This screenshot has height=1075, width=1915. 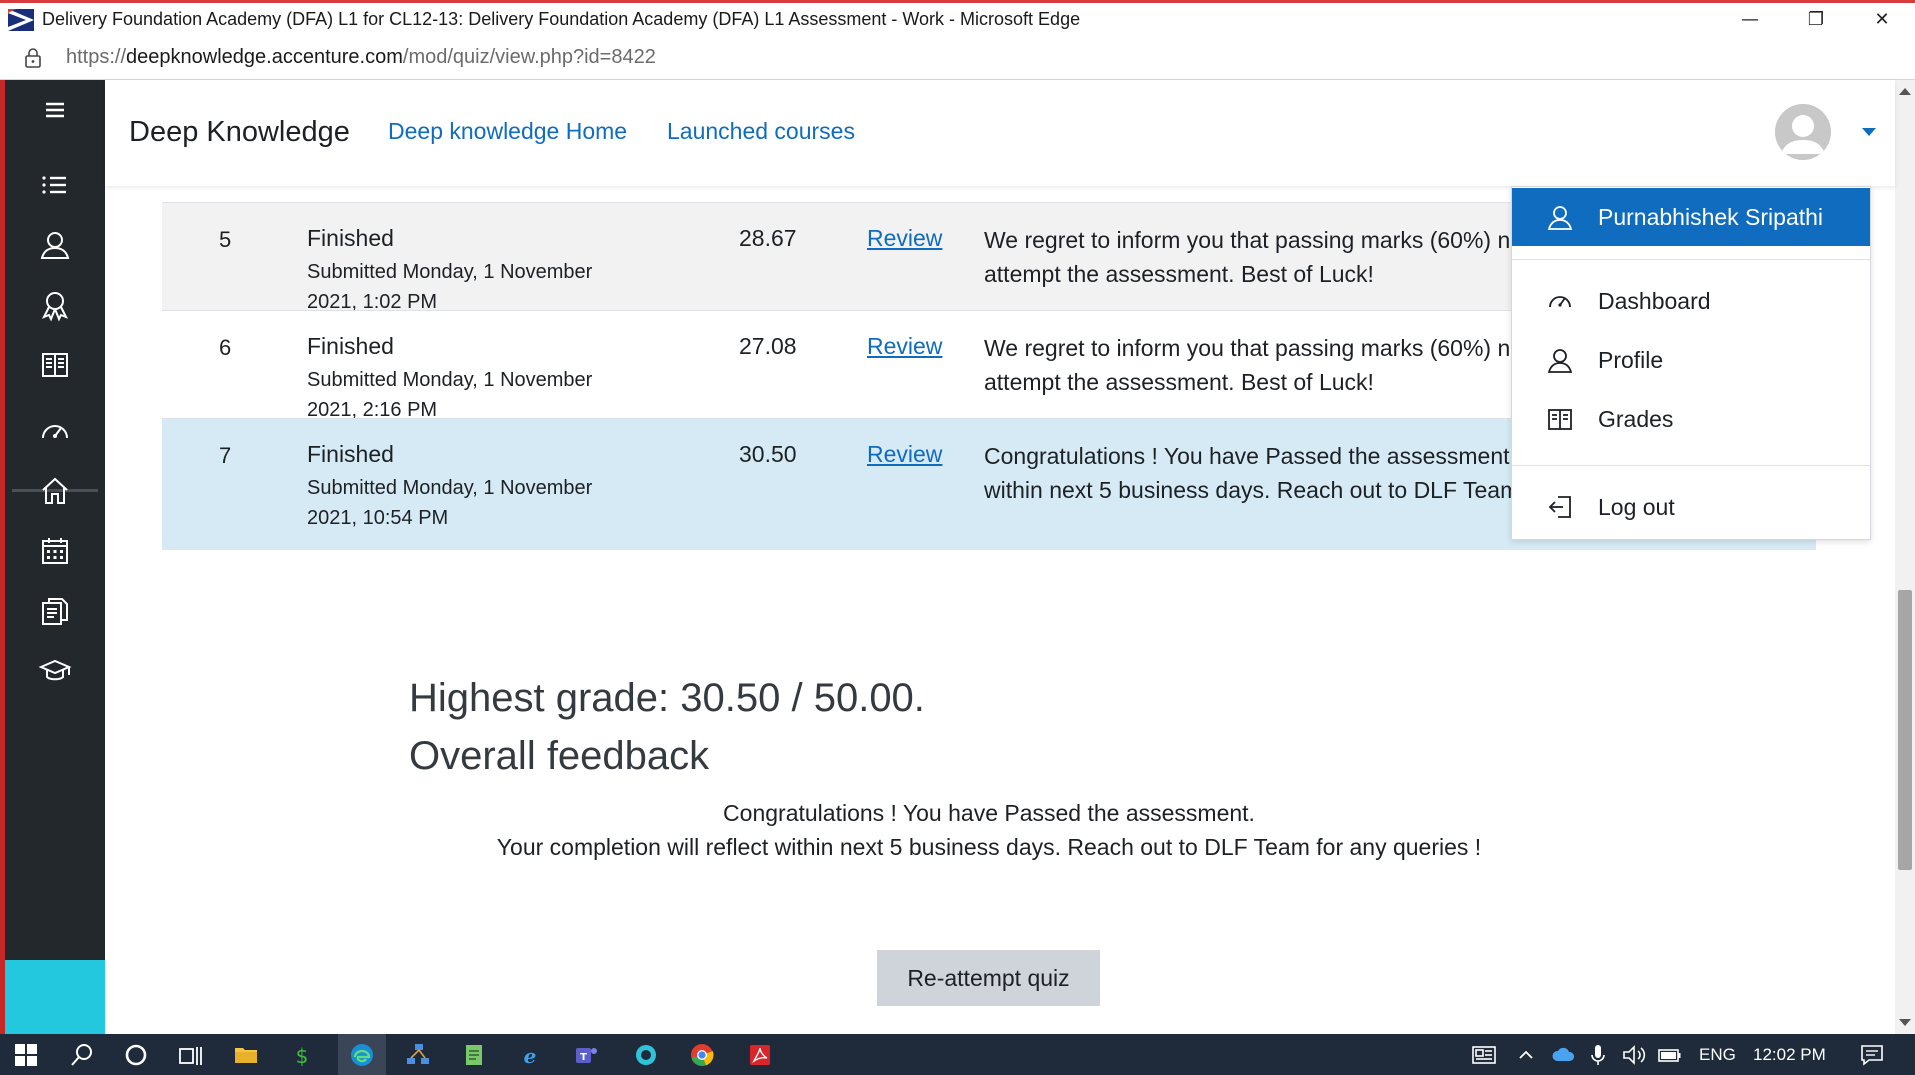 I want to click on attempt-grade: 28.67, so click(x=768, y=238).